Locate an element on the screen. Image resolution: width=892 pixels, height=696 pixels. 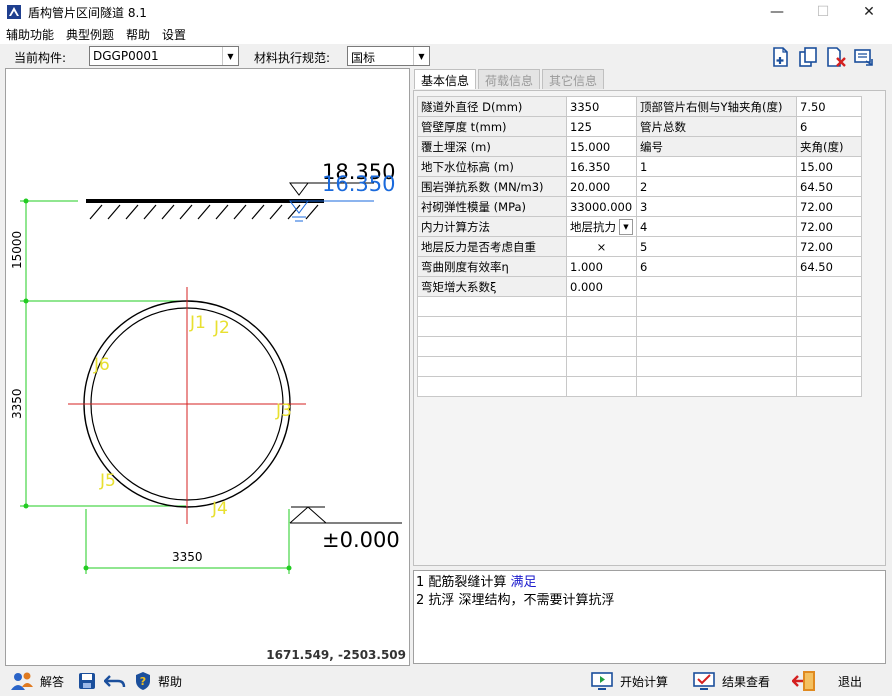
menu-aux-functions: 辅助功能 is located at coordinates (30, 34).